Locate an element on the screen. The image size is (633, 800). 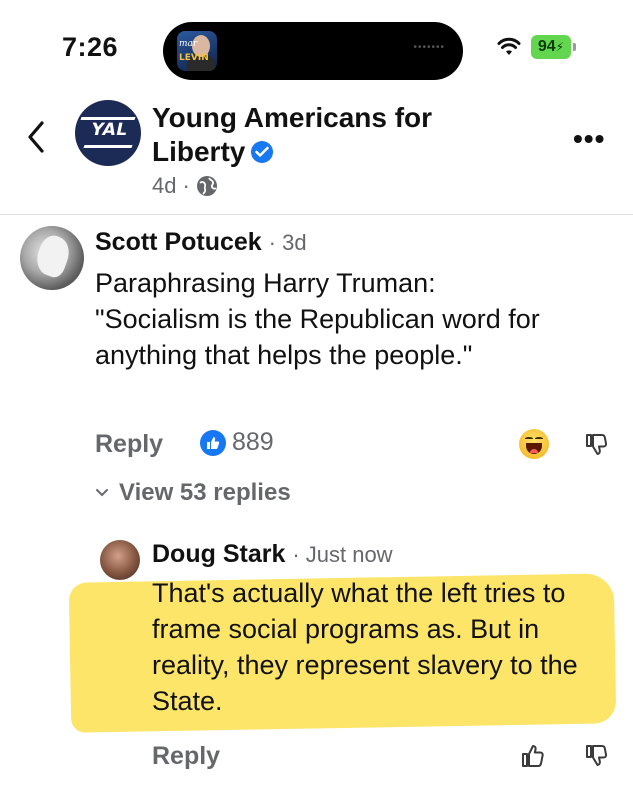
page-name: Young Americans for Liberty is located at coordinates (317, 135).